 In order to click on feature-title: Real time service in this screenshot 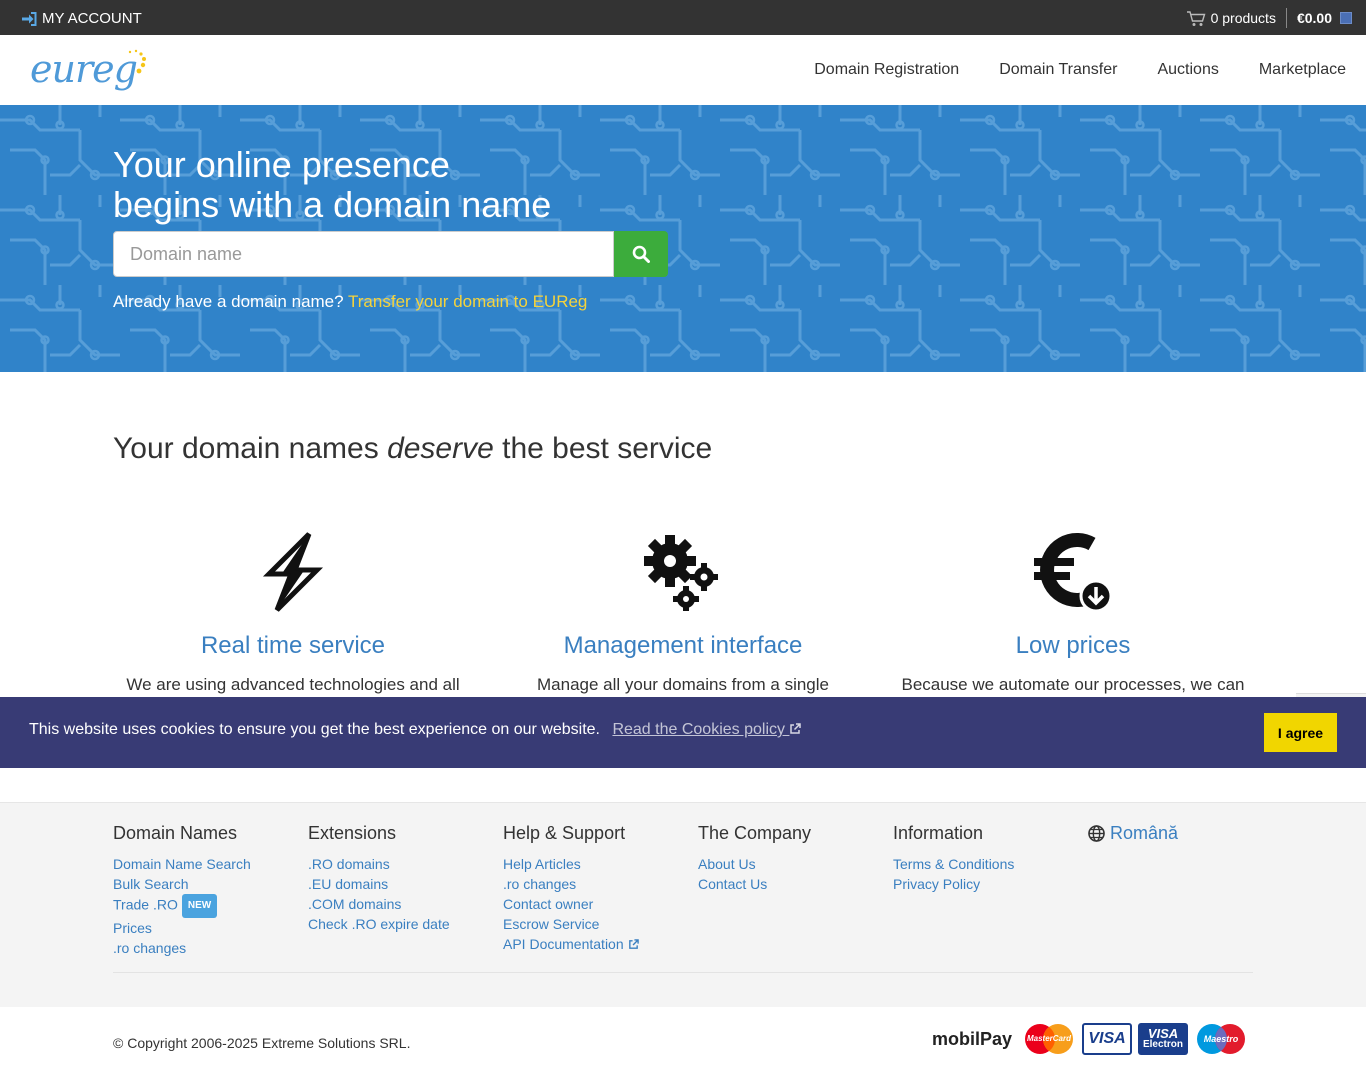, I will do `click(293, 645)`.